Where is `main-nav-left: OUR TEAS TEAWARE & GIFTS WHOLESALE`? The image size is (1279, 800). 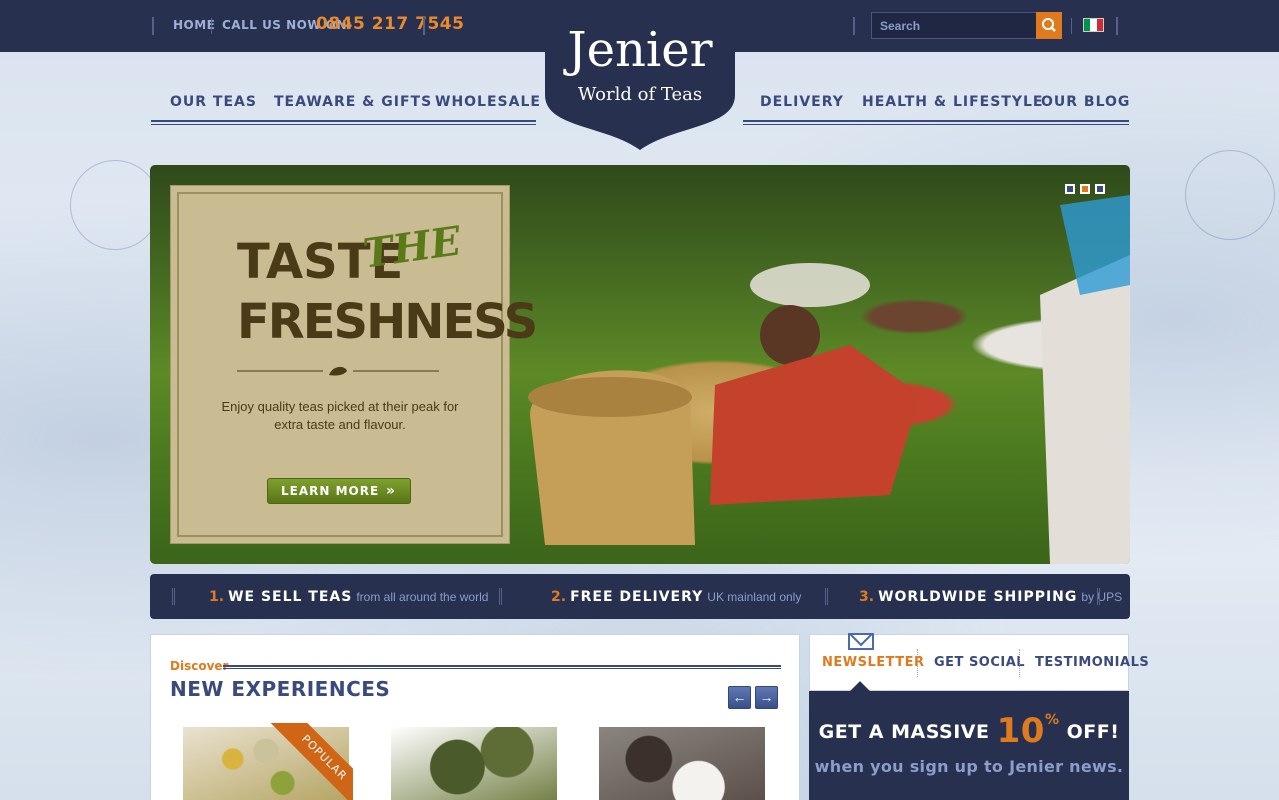 main-nav-left: OUR TEAS TEAWARE & GIFTS WHOLESALE is located at coordinates (345, 104).